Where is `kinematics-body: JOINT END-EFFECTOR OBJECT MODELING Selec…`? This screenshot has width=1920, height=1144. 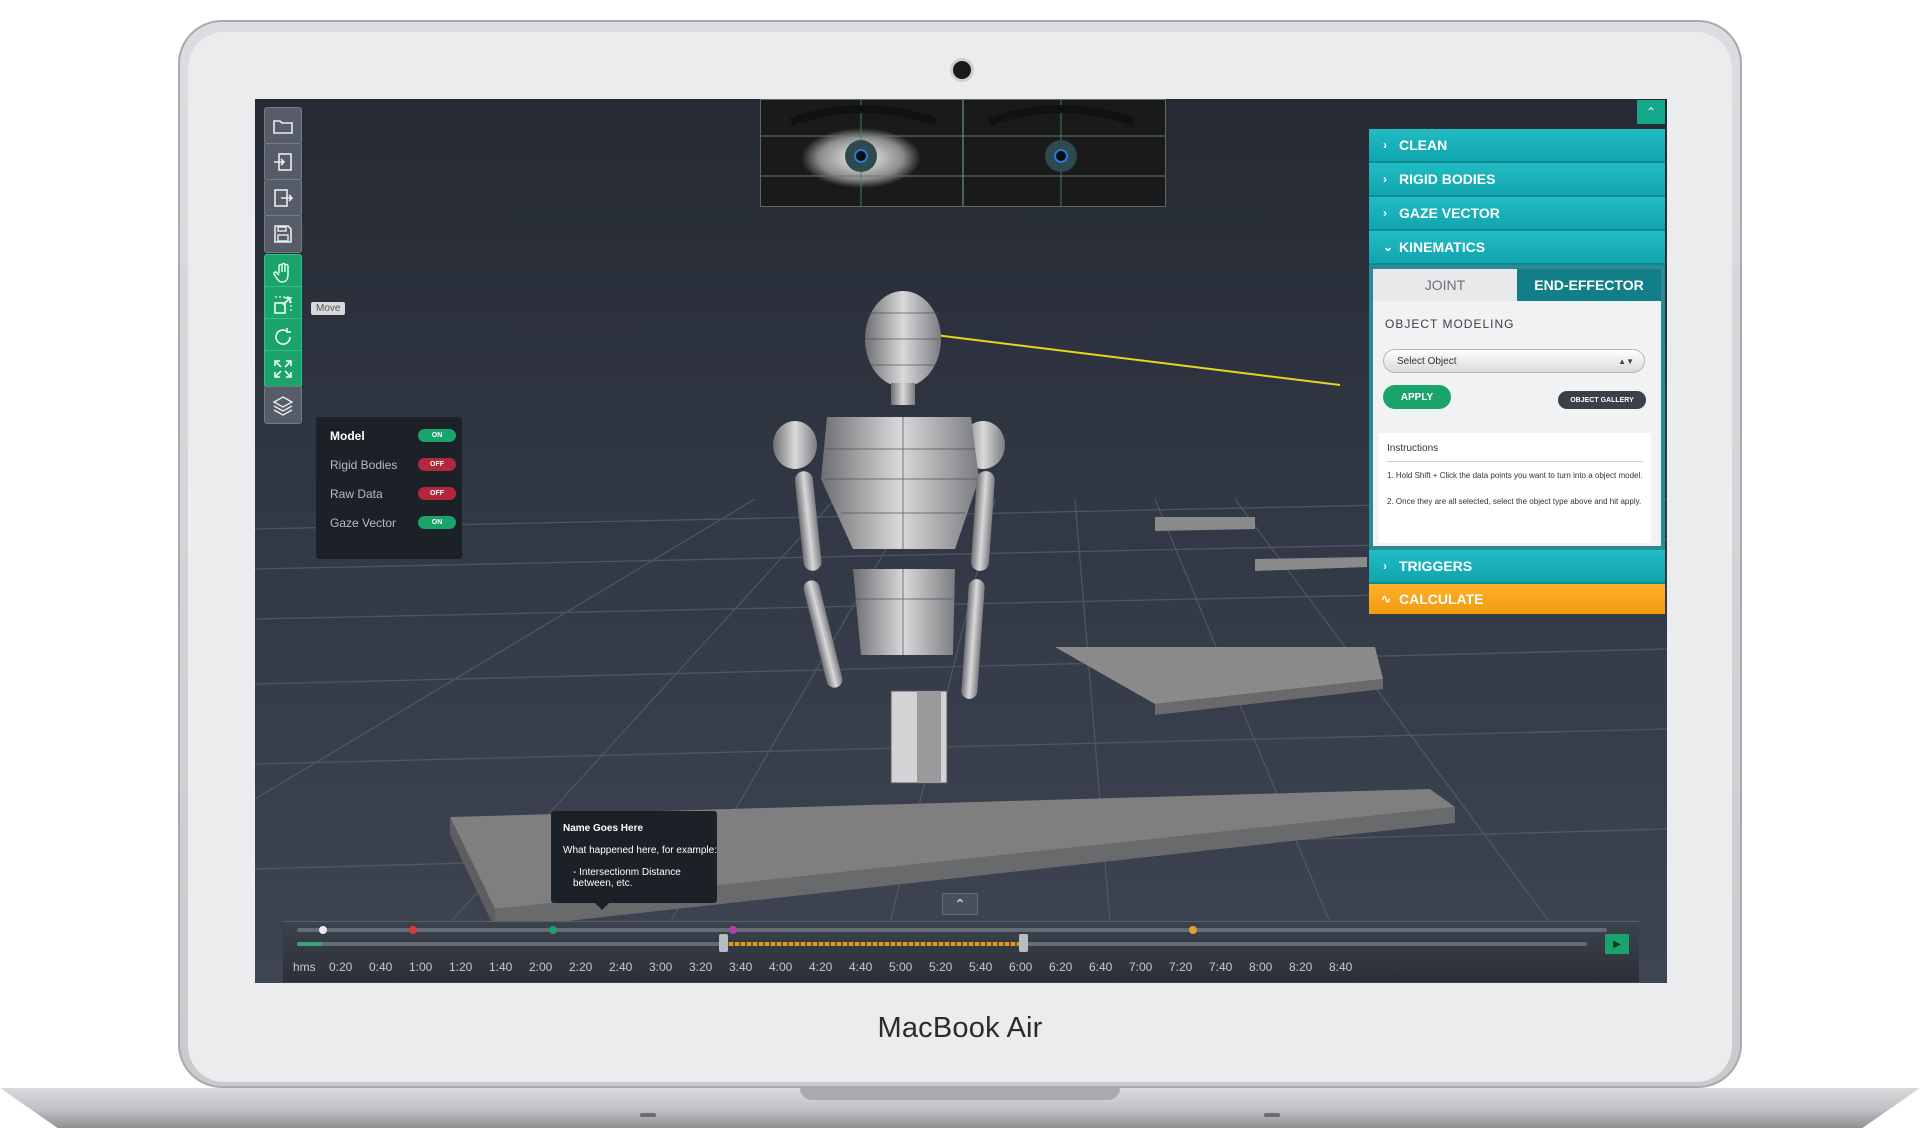
kinematics-body: JOINT END-EFFECTOR OBJECT MODELING Selec… is located at coordinates (1517, 407).